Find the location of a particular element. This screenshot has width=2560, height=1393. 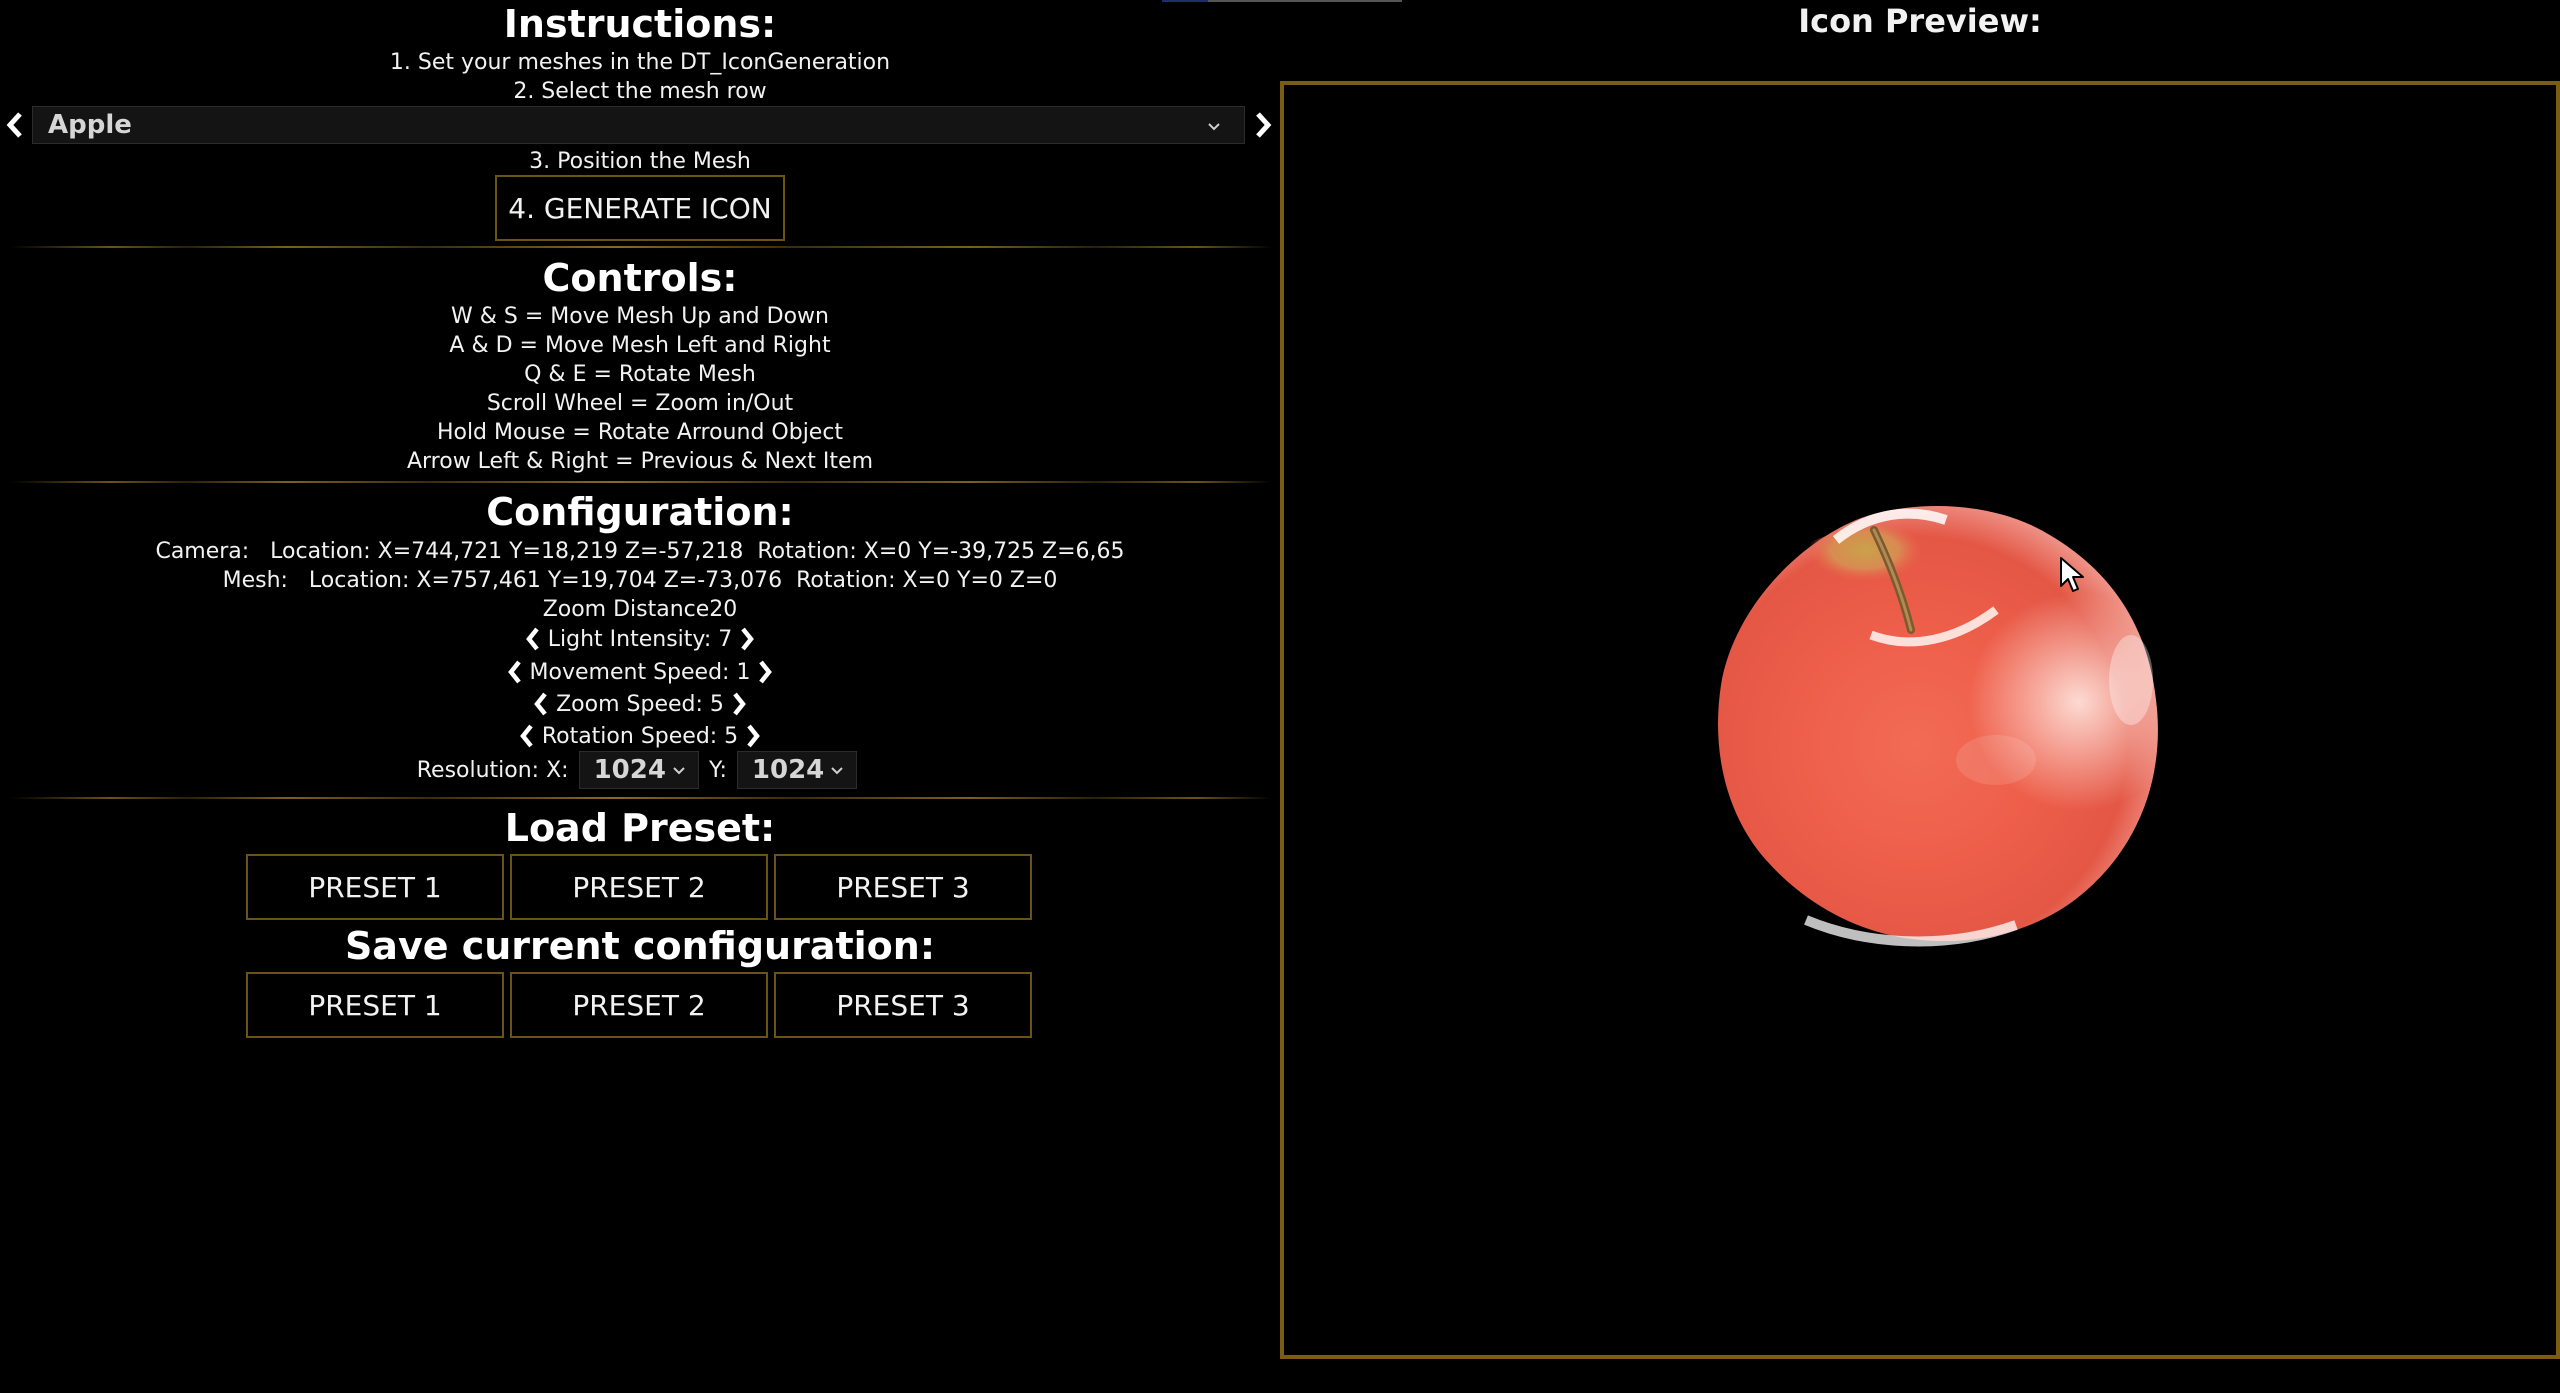

resolution-y-select: 1024 is located at coordinates (797, 770).